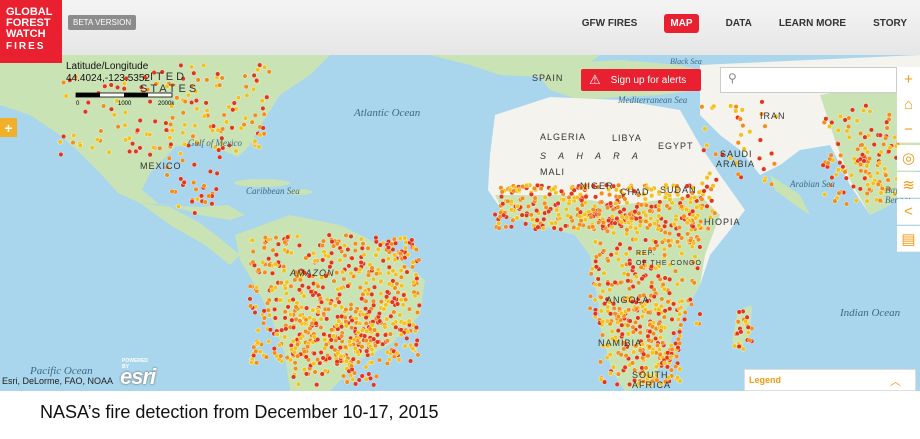 Image resolution: width=920 pixels, height=439 pixels. What do you see at coordinates (812, 23) in the screenshot?
I see `nav-learn-more: LEARN MORE` at bounding box center [812, 23].